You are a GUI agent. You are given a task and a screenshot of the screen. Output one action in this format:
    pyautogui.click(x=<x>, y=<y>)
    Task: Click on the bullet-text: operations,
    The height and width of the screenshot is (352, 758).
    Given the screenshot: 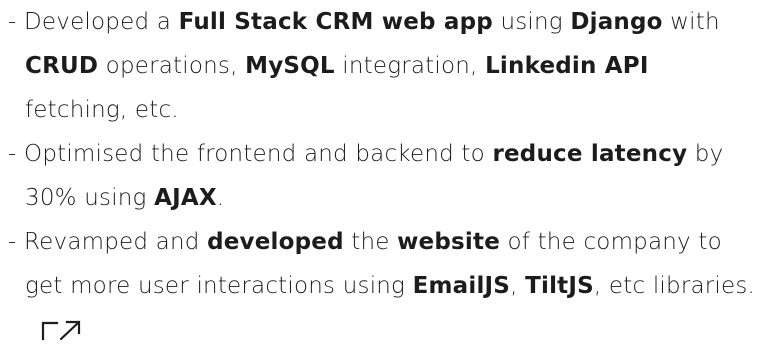 What is the action you would take?
    pyautogui.click(x=172, y=66)
    